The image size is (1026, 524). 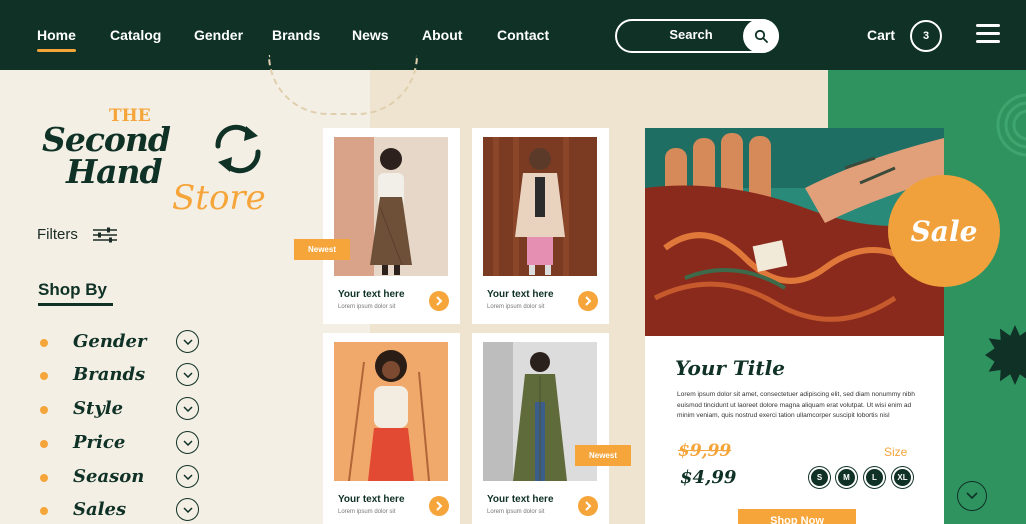 I want to click on cart-count-badge: 3, so click(x=926, y=36).